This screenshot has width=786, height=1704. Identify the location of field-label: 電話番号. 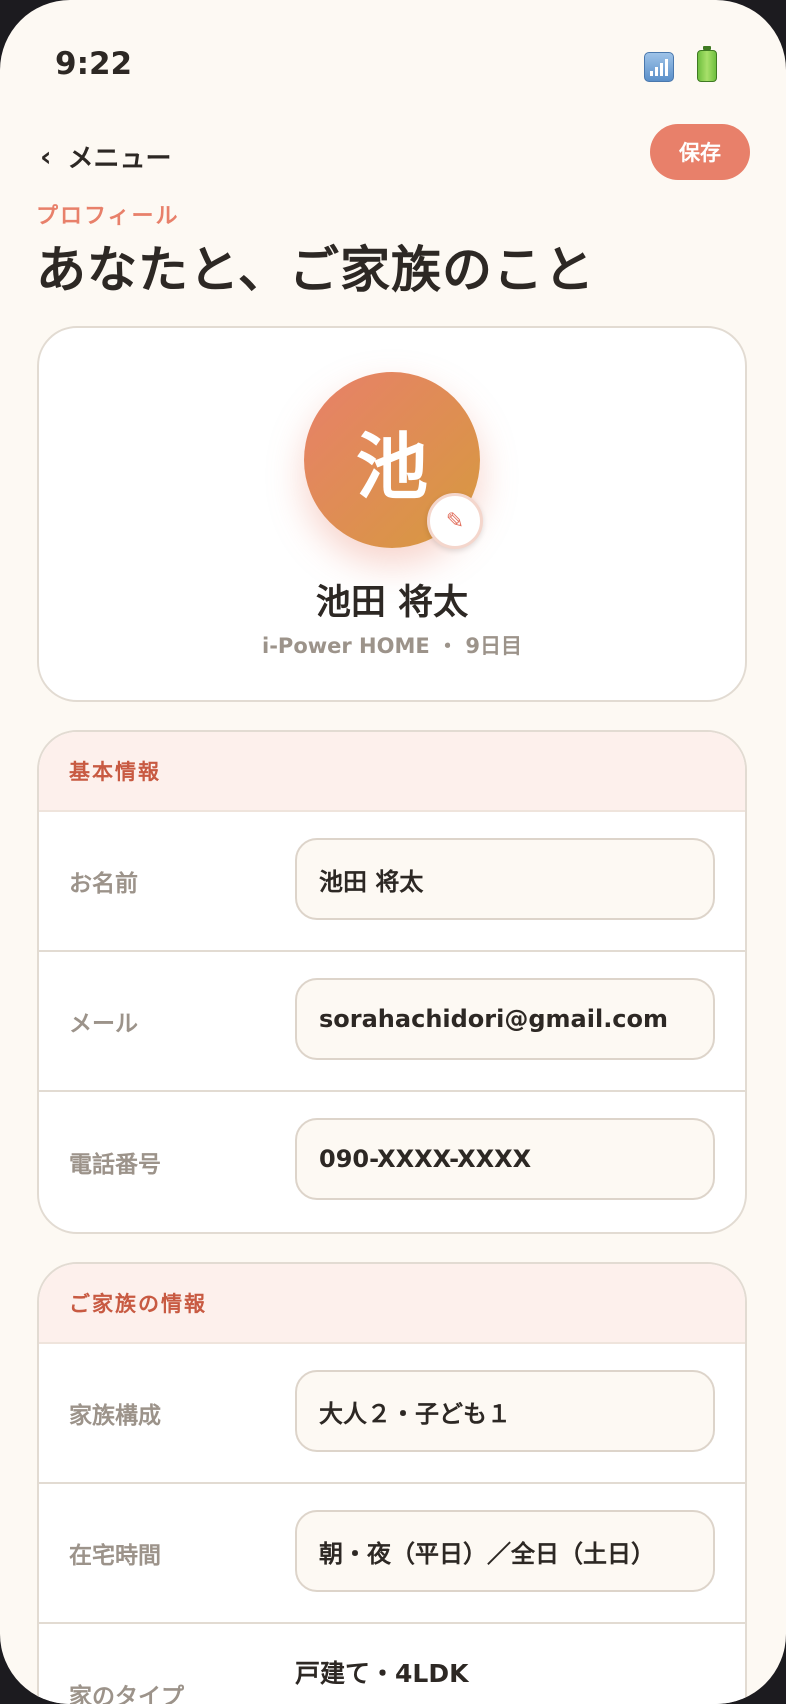
(115, 1165).